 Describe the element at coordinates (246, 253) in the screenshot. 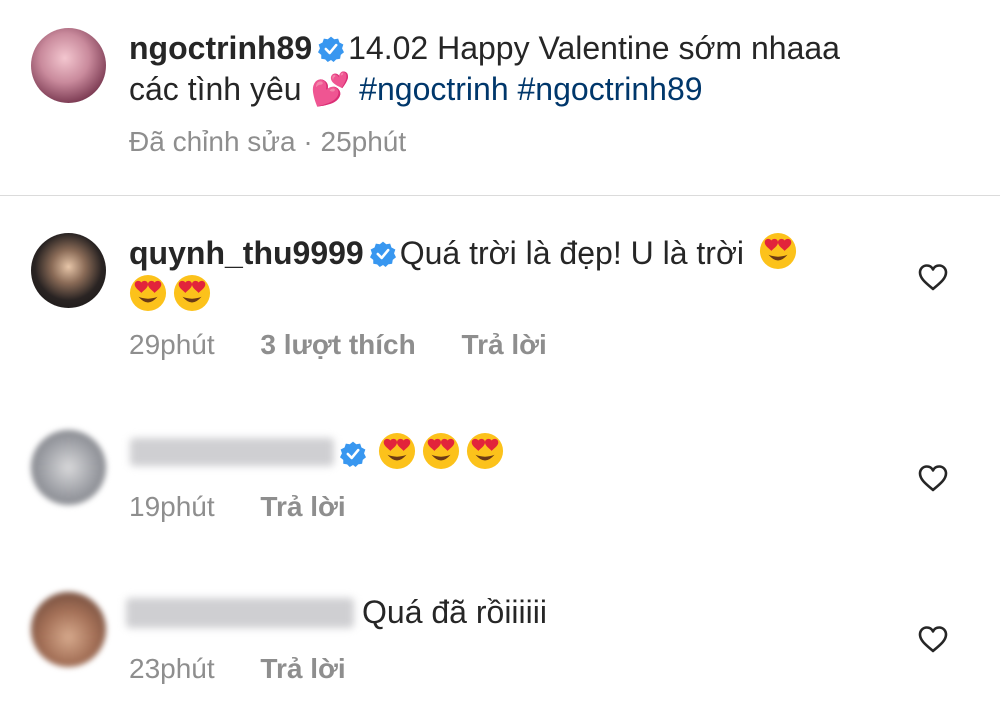

I see `comment-username: quynh_thu9999` at that location.